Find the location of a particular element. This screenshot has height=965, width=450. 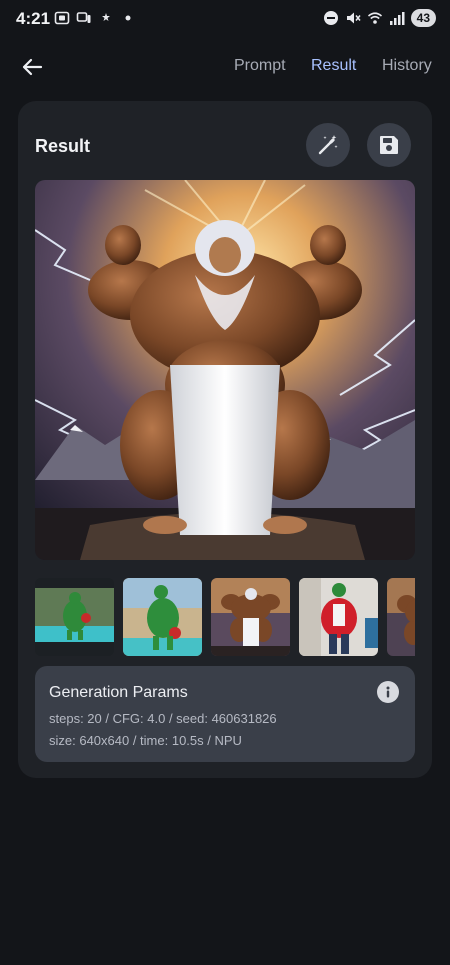

status-right-icons: 43 is located at coordinates (379, 18).